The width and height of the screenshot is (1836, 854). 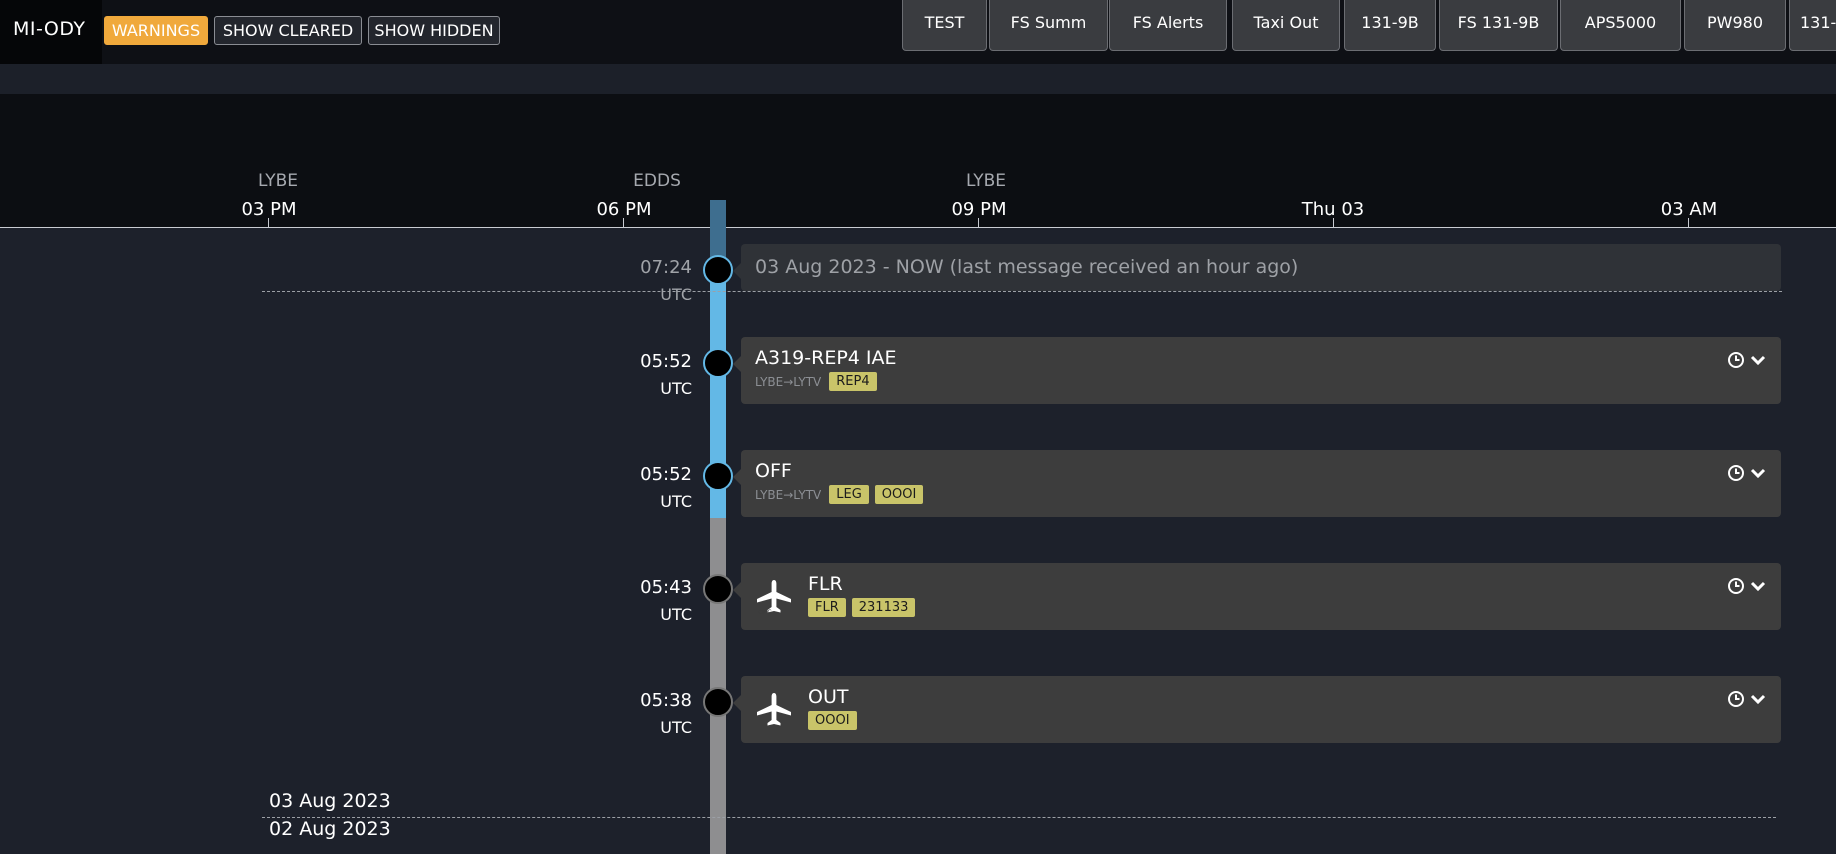 What do you see at coordinates (666, 267) in the screenshot?
I see `event-time-value: 07:24` at bounding box center [666, 267].